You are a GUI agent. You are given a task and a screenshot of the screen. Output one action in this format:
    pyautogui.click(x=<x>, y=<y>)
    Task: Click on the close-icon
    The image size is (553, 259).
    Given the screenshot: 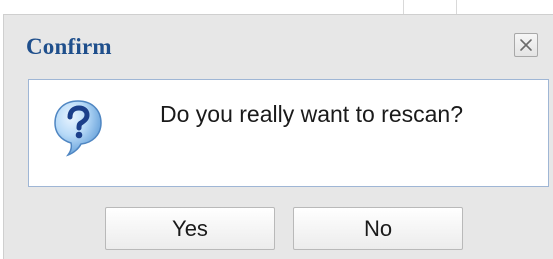 What is the action you would take?
    pyautogui.click(x=526, y=45)
    